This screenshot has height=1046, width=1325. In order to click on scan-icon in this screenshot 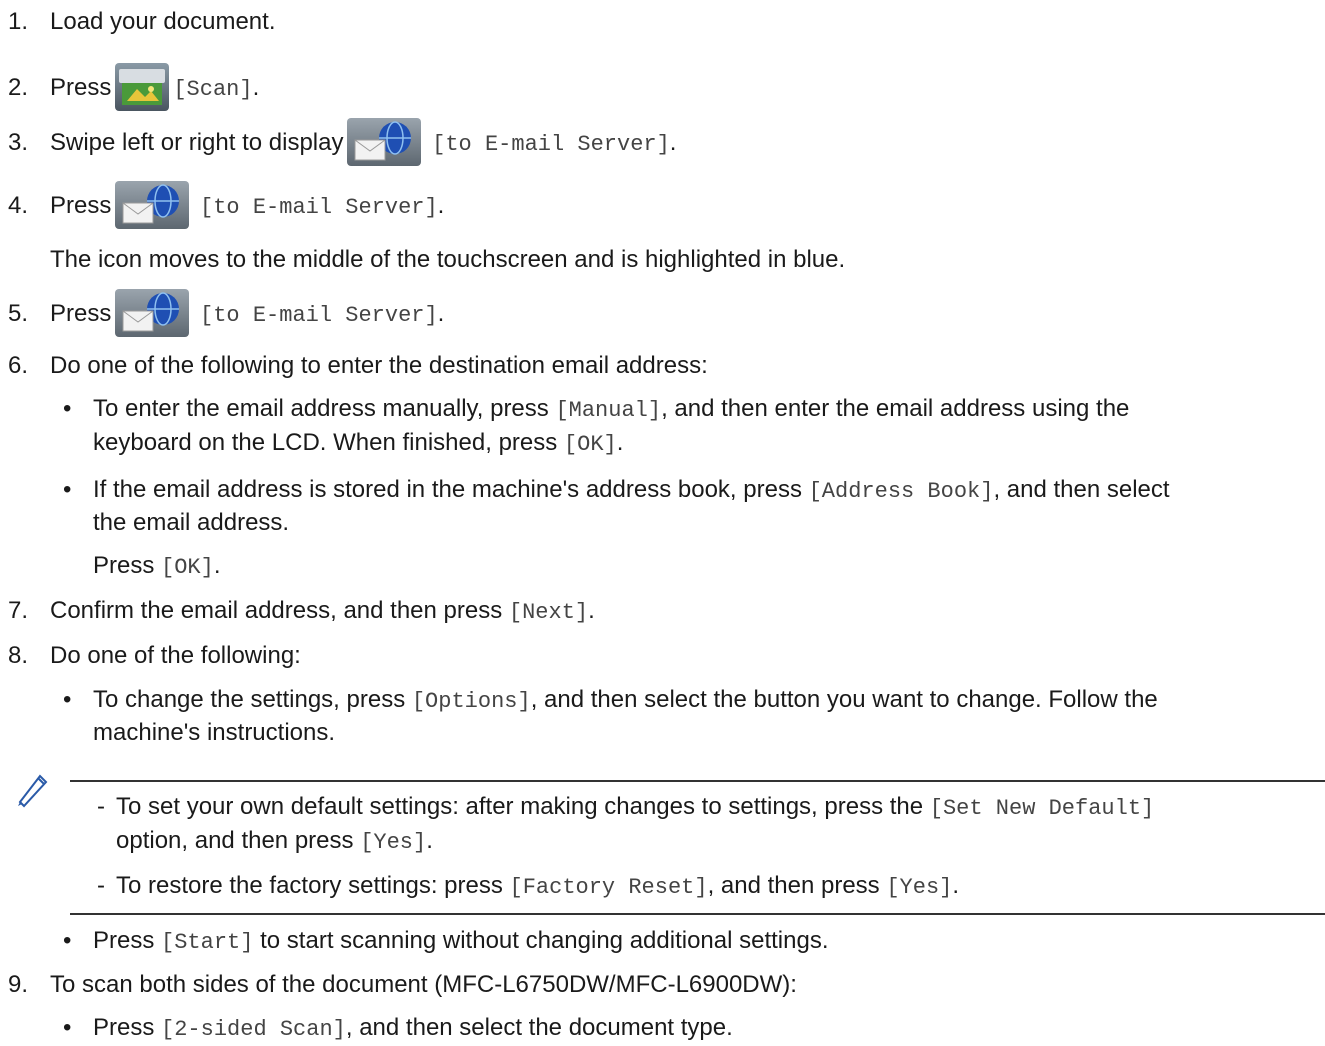, I will do `click(142, 86)`.